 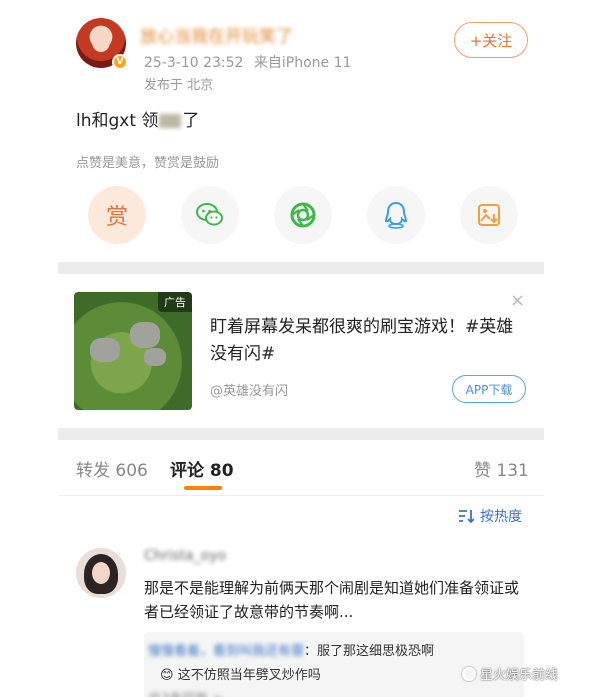 What do you see at coordinates (302, 63) in the screenshot?
I see `post-source: 来自iPhone 11` at bounding box center [302, 63].